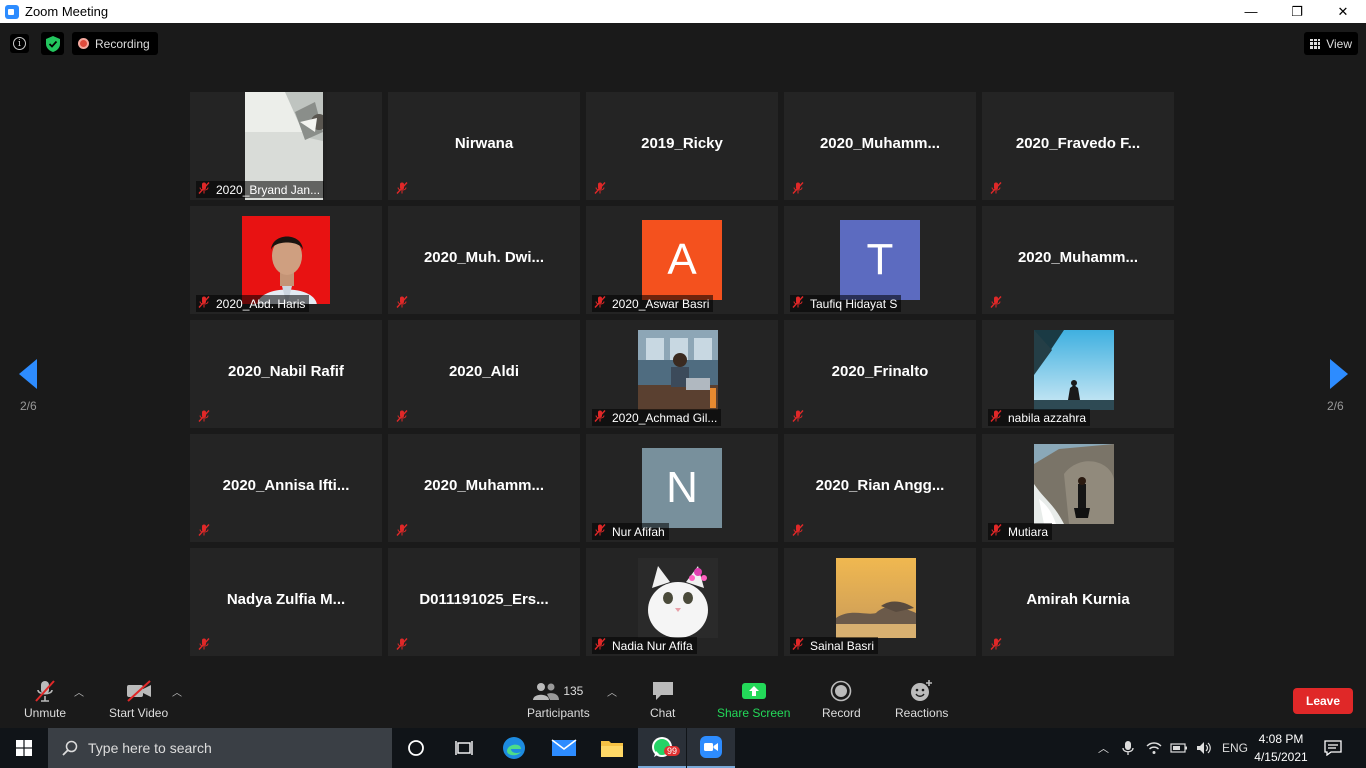 This screenshot has width=1366, height=768. What do you see at coordinates (842, 645) in the screenshot?
I see `participant-name-label: Sainal Basri` at bounding box center [842, 645].